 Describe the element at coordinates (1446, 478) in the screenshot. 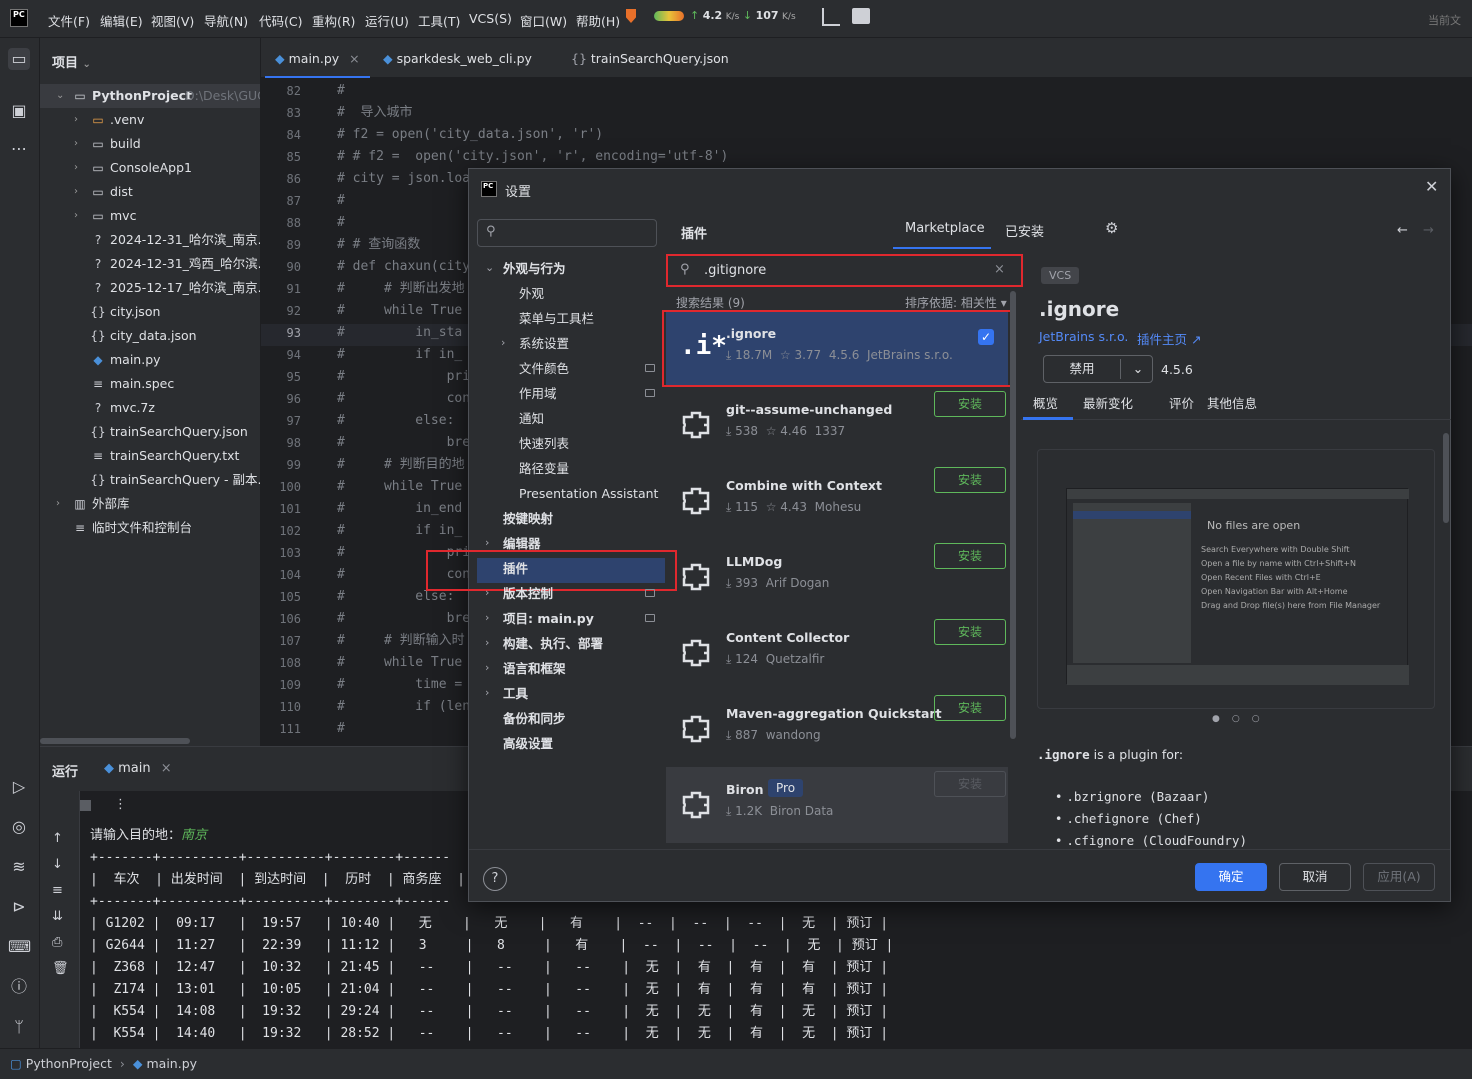

I see `detail-scrollbar` at that location.